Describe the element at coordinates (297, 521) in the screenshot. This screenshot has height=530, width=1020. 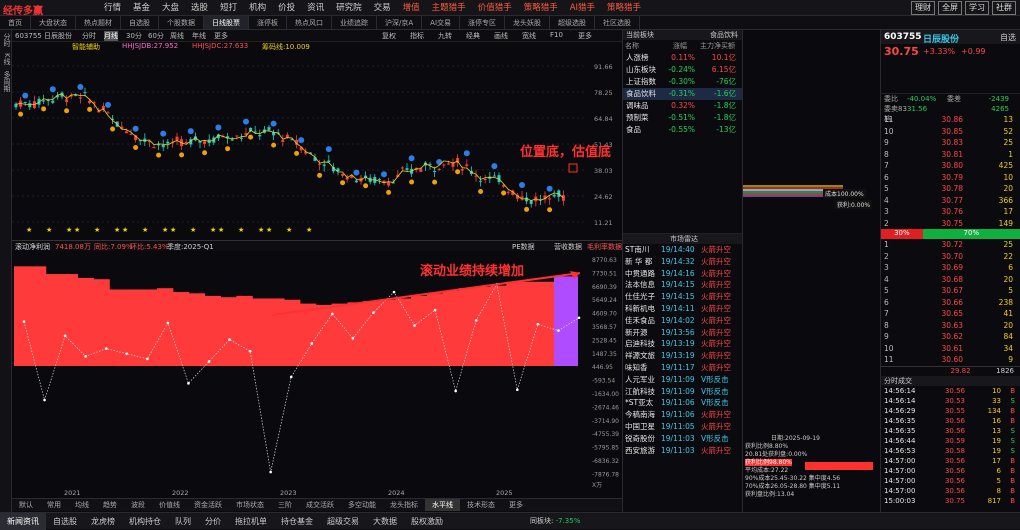
I see `status-tab: 持仓基金` at that location.